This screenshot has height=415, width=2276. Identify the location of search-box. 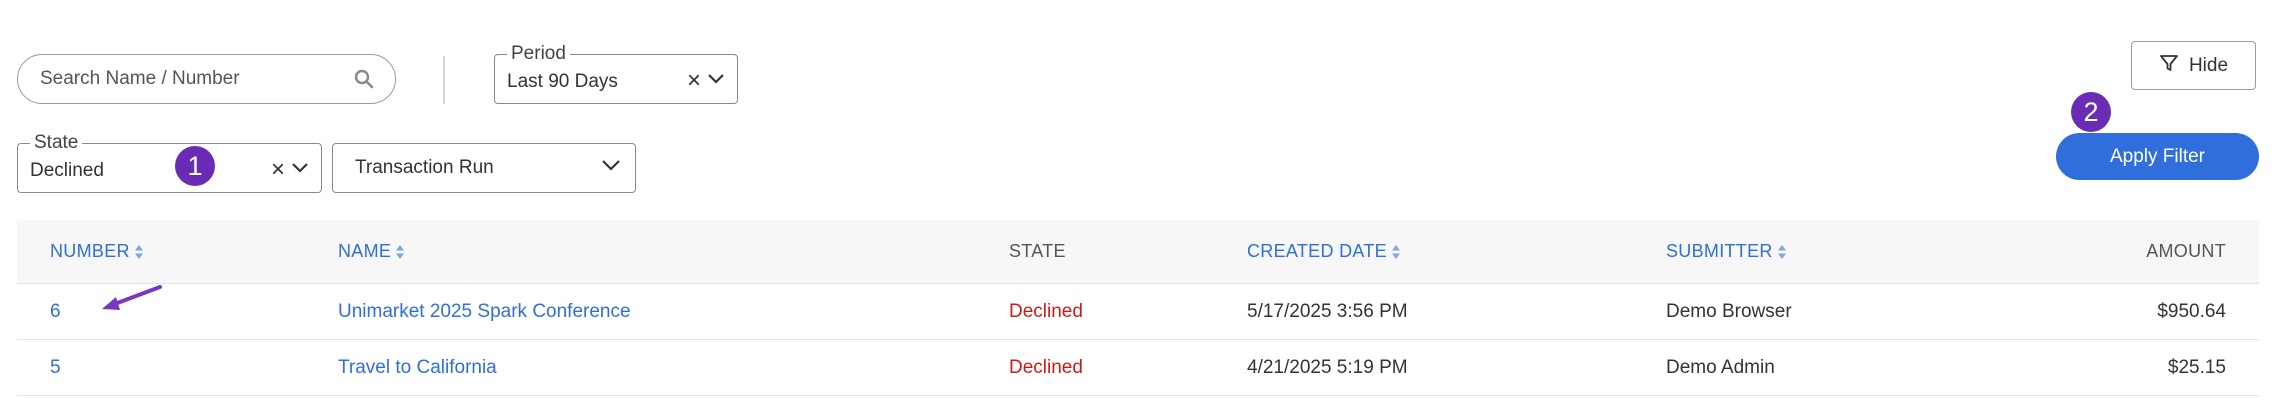
(206, 79).